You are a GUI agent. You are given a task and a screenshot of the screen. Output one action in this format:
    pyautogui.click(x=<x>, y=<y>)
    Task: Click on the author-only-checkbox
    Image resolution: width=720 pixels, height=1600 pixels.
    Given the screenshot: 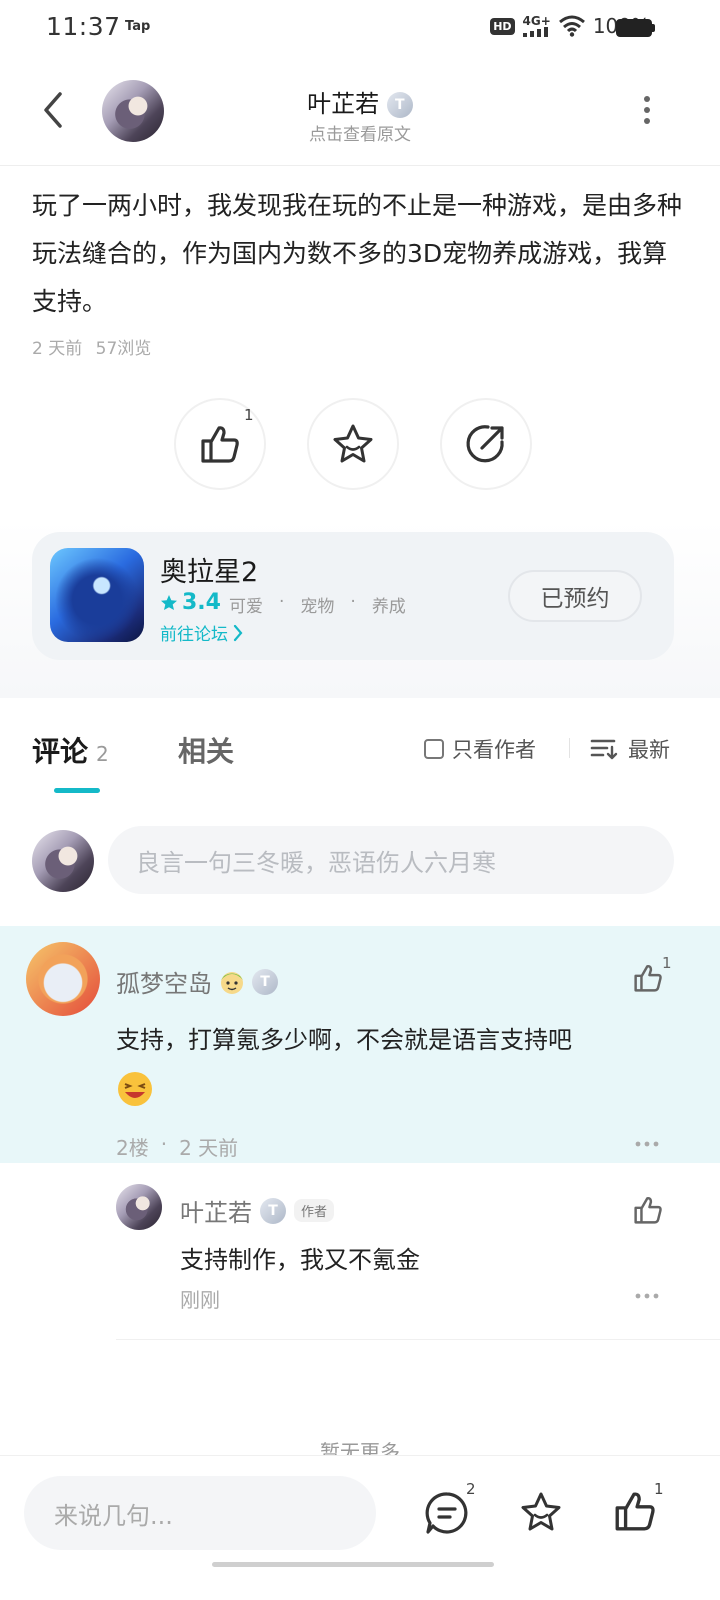 What is the action you would take?
    pyautogui.click(x=434, y=749)
    